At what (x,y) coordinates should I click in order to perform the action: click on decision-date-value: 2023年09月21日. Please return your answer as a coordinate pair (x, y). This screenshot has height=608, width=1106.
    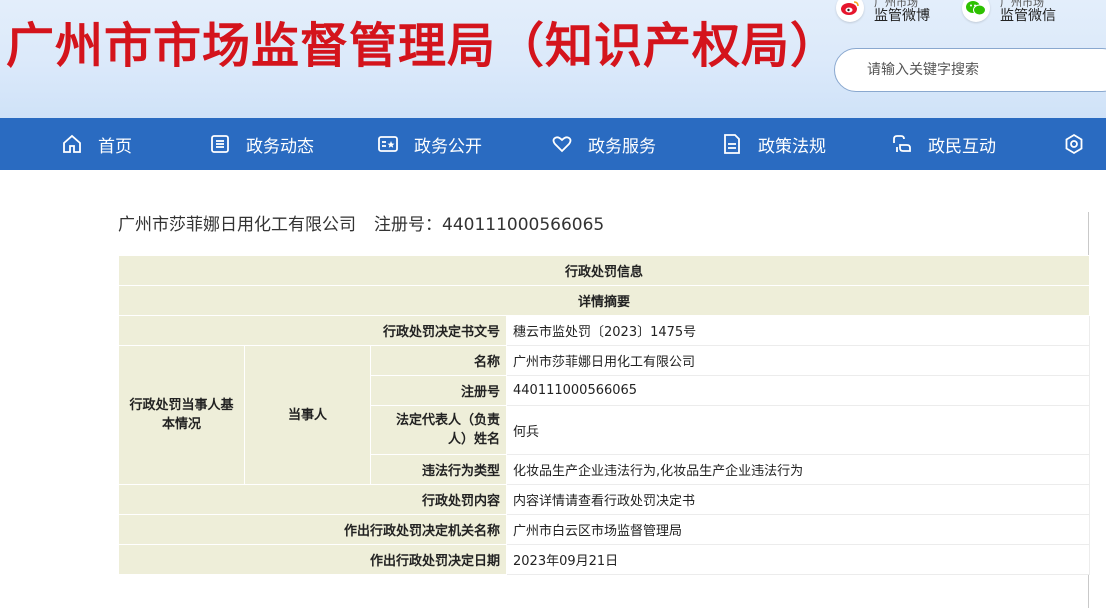
    Looking at the image, I should click on (798, 559).